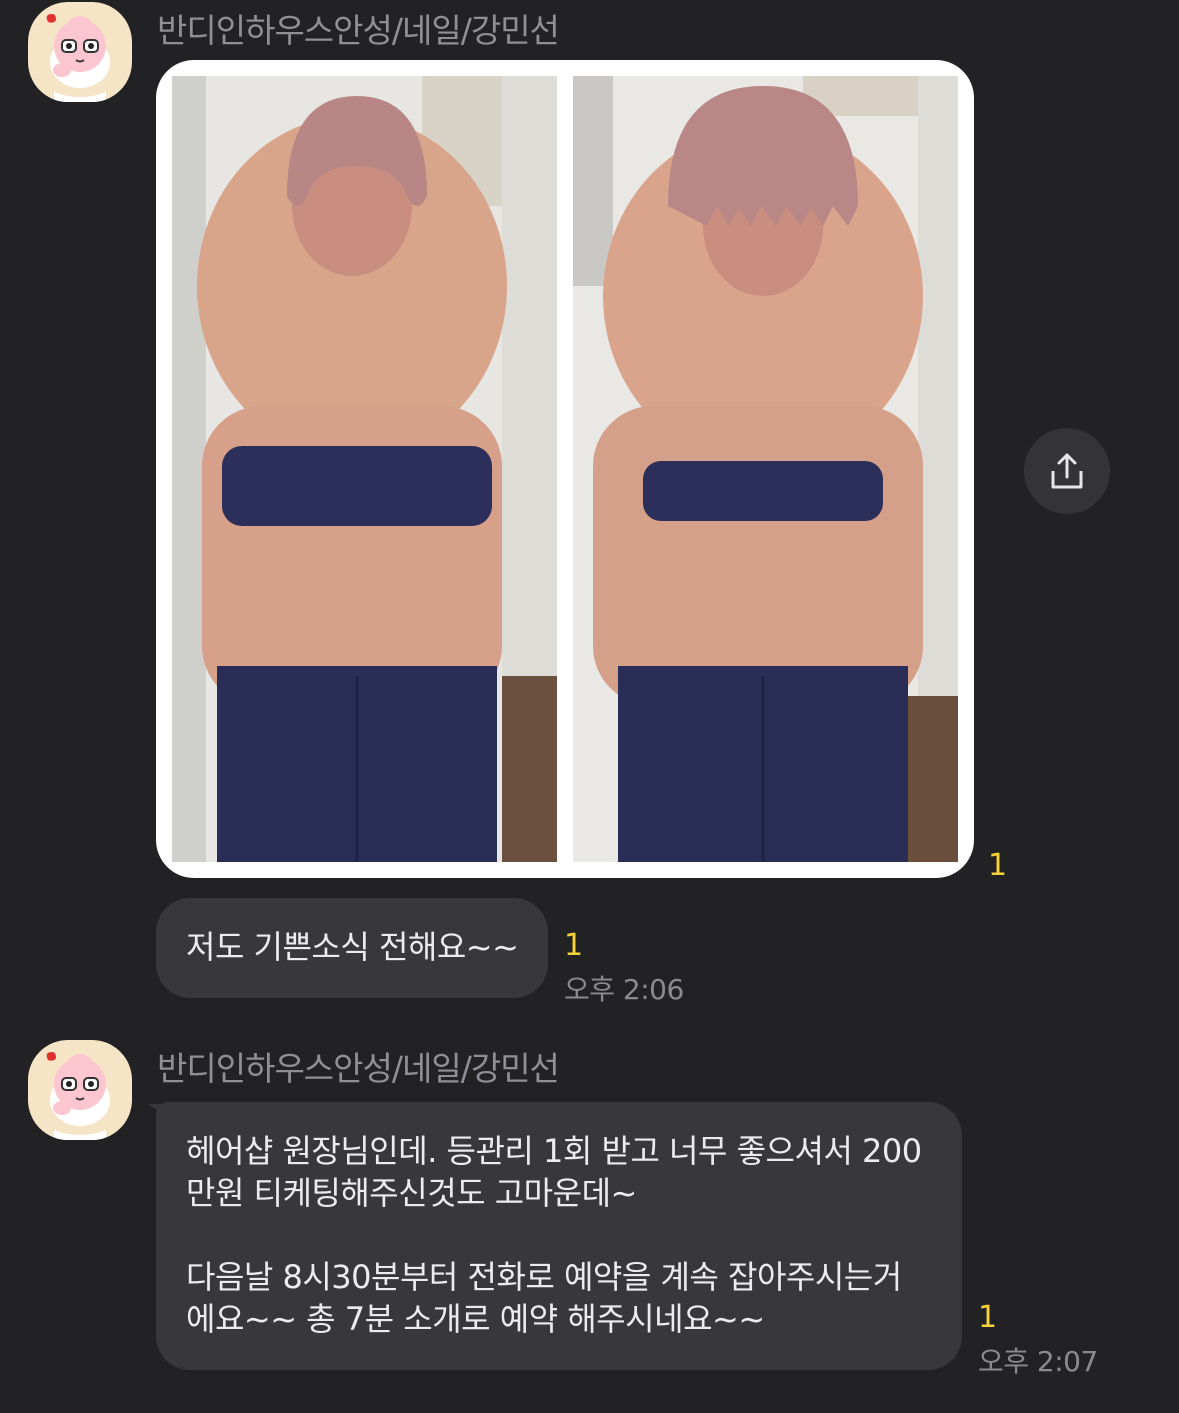  What do you see at coordinates (998, 865) in the screenshot?
I see `image-unread-count: 1` at bounding box center [998, 865].